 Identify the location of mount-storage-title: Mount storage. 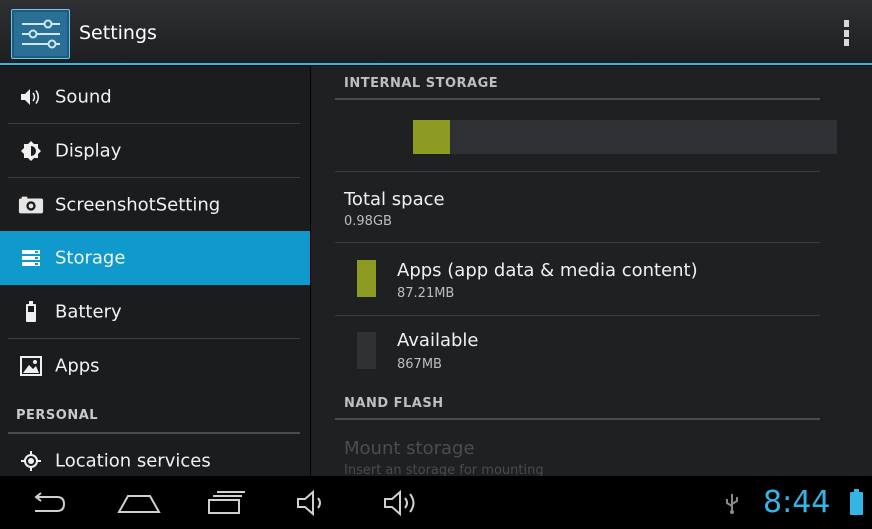
(409, 448).